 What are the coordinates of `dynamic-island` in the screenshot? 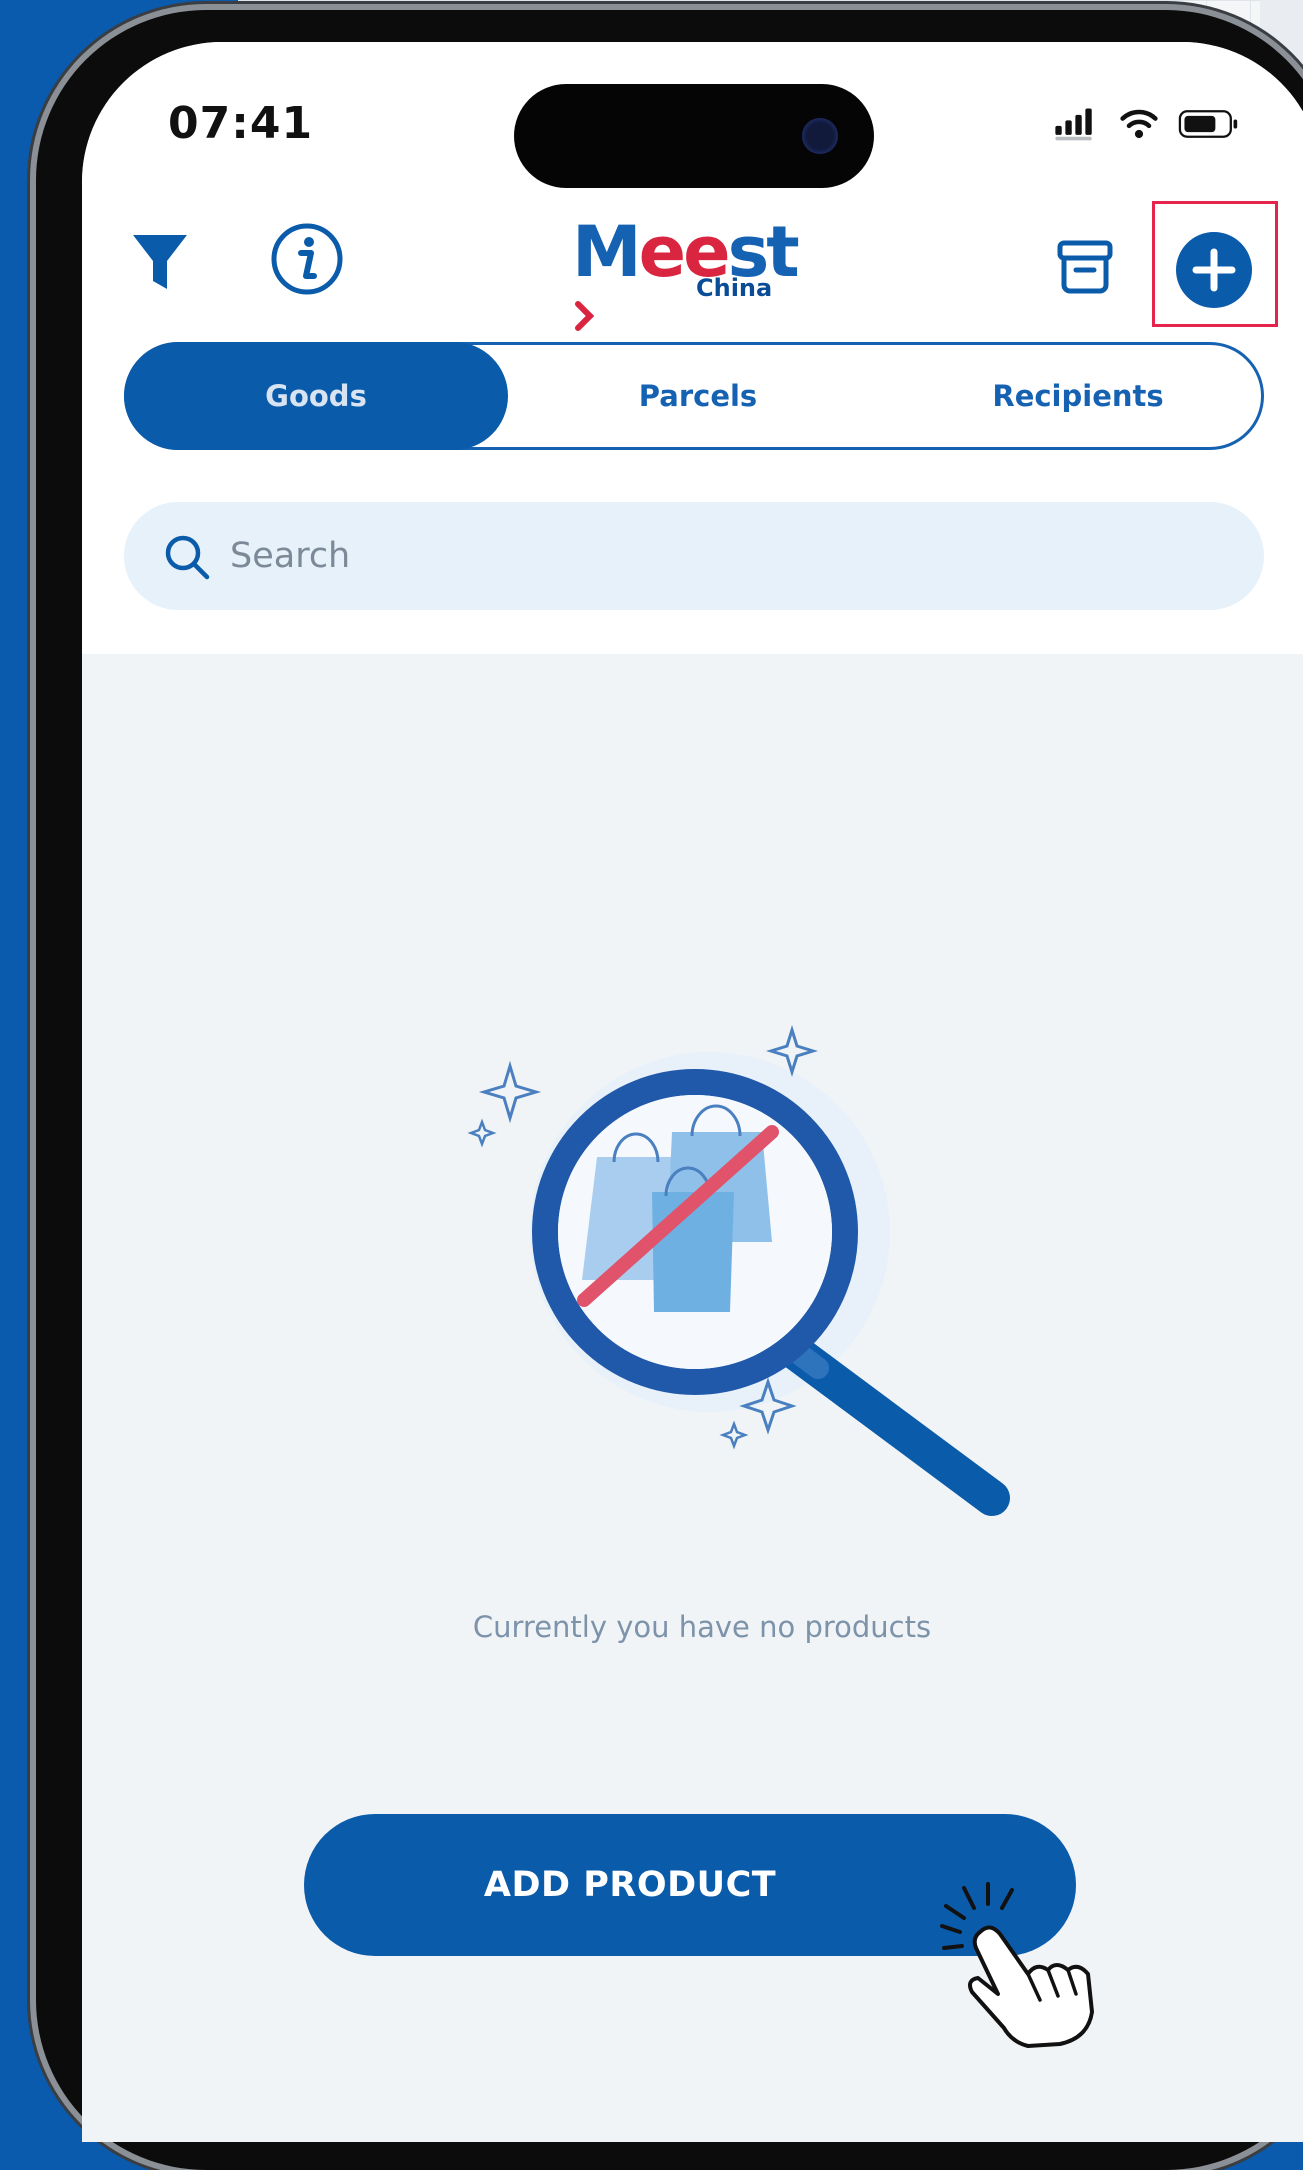 It's located at (694, 136).